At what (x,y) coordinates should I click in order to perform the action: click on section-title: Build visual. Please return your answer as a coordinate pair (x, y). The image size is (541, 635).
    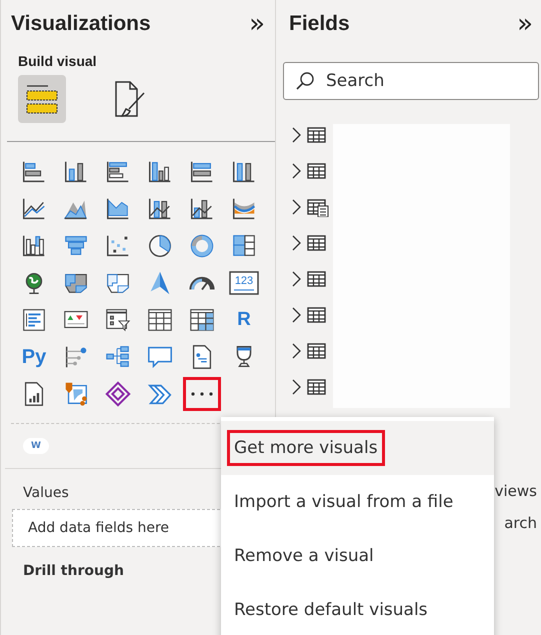
    Looking at the image, I should click on (58, 61).